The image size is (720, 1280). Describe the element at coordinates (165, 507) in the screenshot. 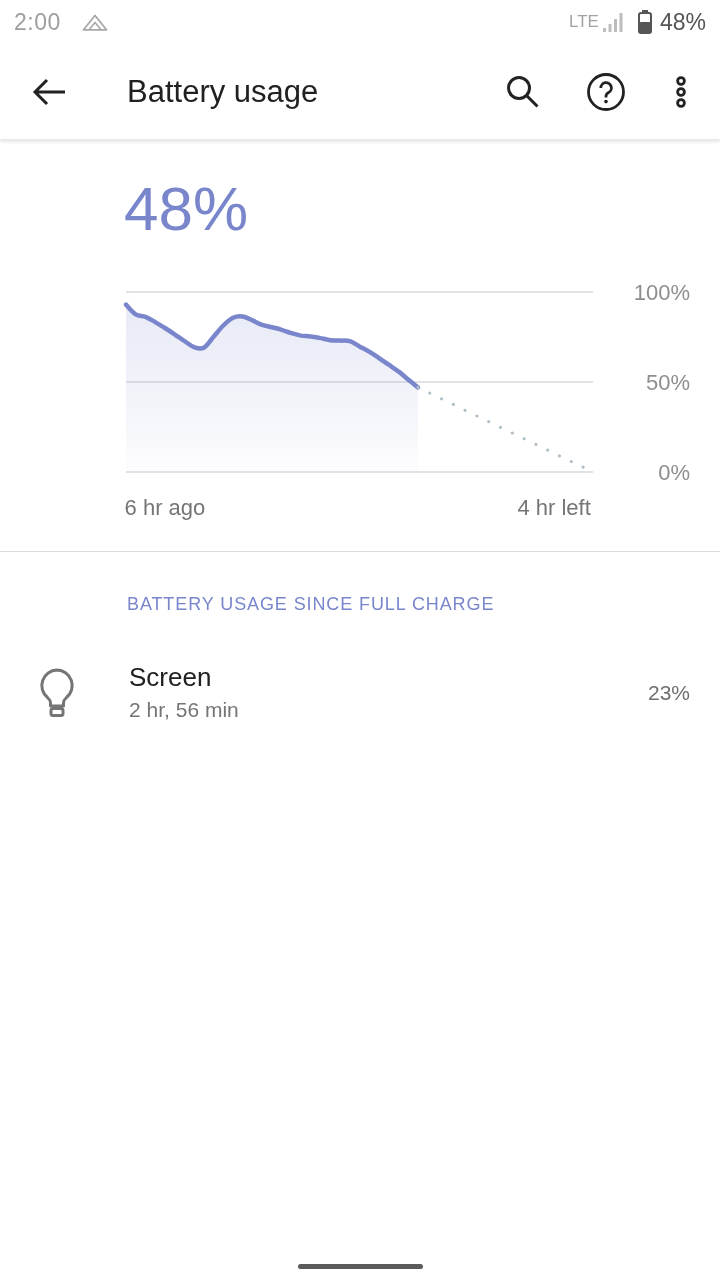

I see `x-axis-label: 6 hr ago` at that location.